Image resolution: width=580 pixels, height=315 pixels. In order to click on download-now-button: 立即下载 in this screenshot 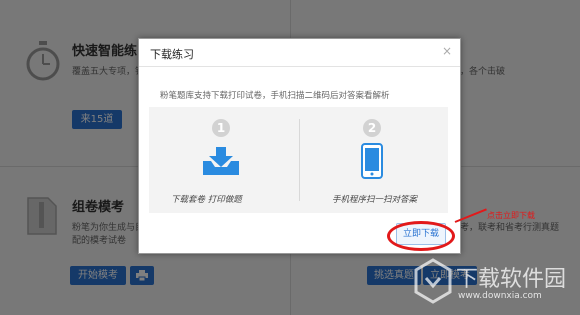, I will do `click(421, 234)`.